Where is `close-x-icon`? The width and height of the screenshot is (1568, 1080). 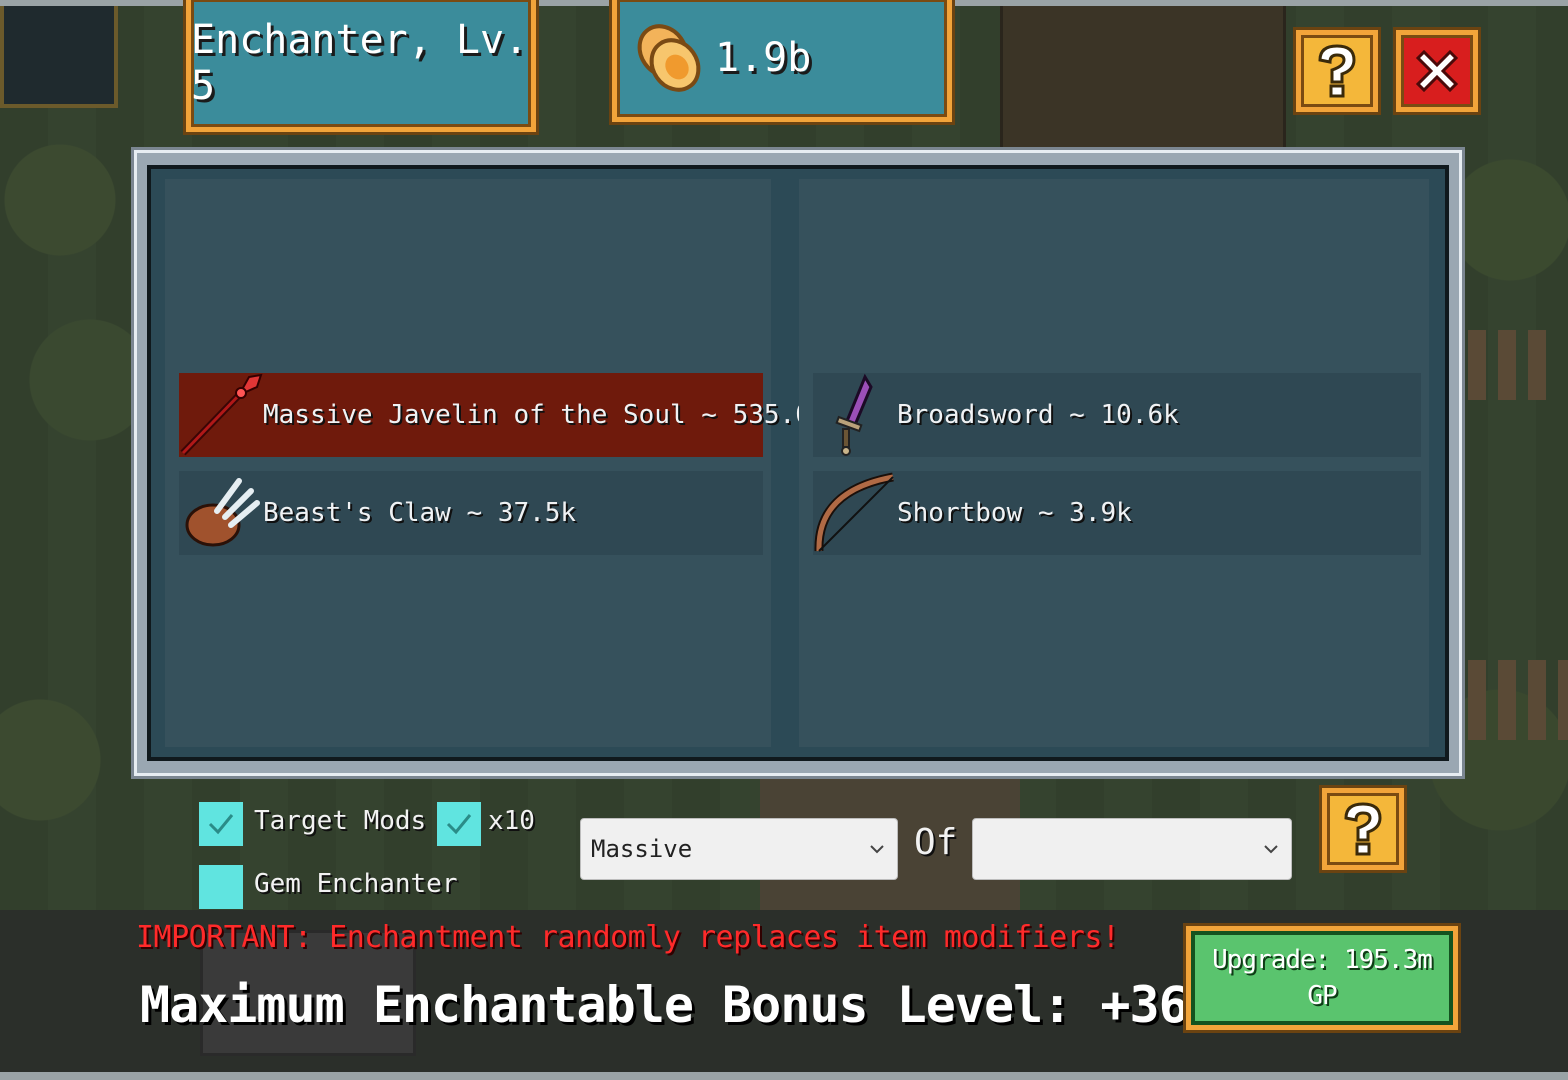
close-x-icon is located at coordinates (1437, 71).